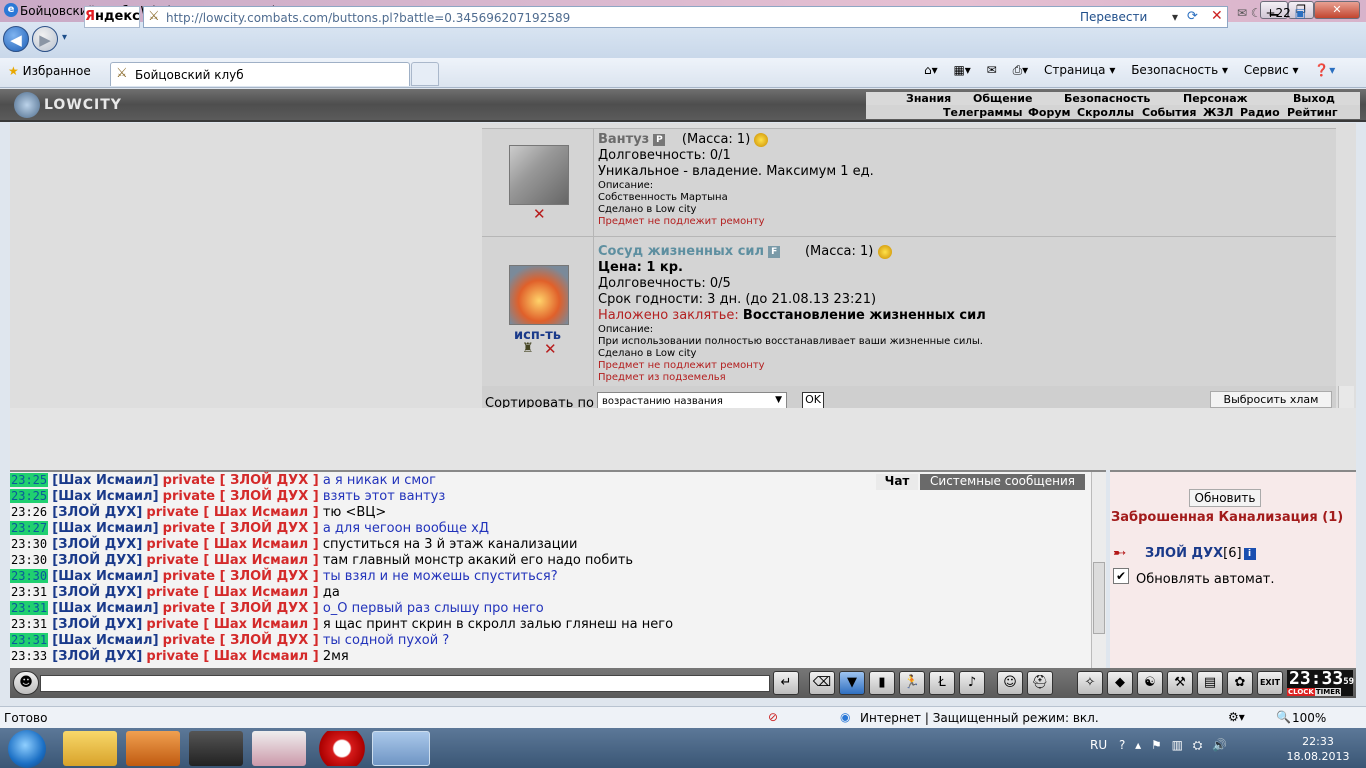  I want to click on magic-icon: ✧, so click(1090, 683).